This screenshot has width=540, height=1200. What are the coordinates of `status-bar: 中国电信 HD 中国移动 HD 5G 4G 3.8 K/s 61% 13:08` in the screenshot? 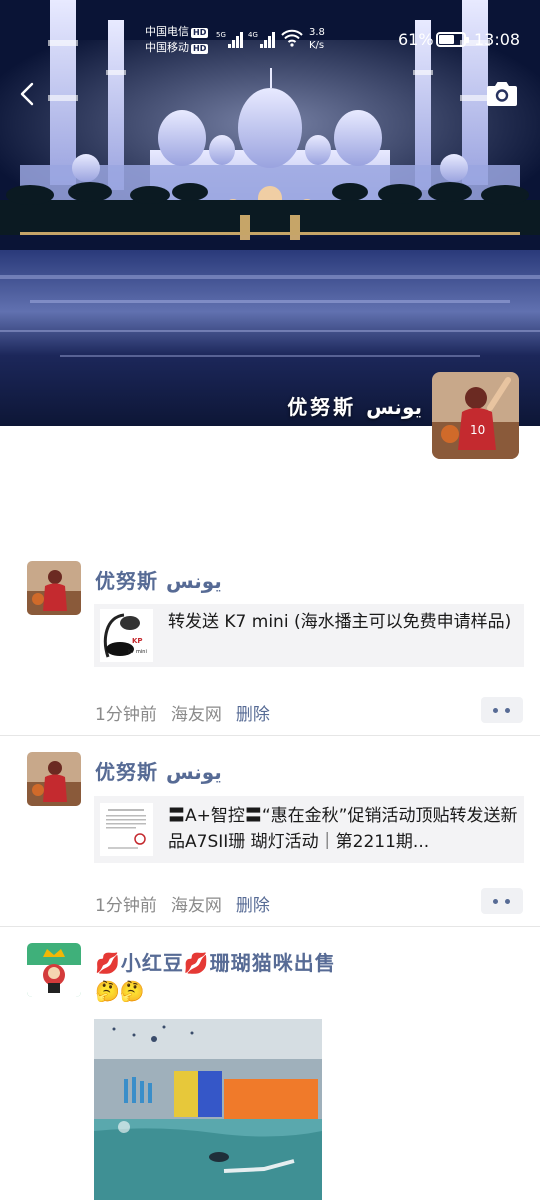 It's located at (270, 40).